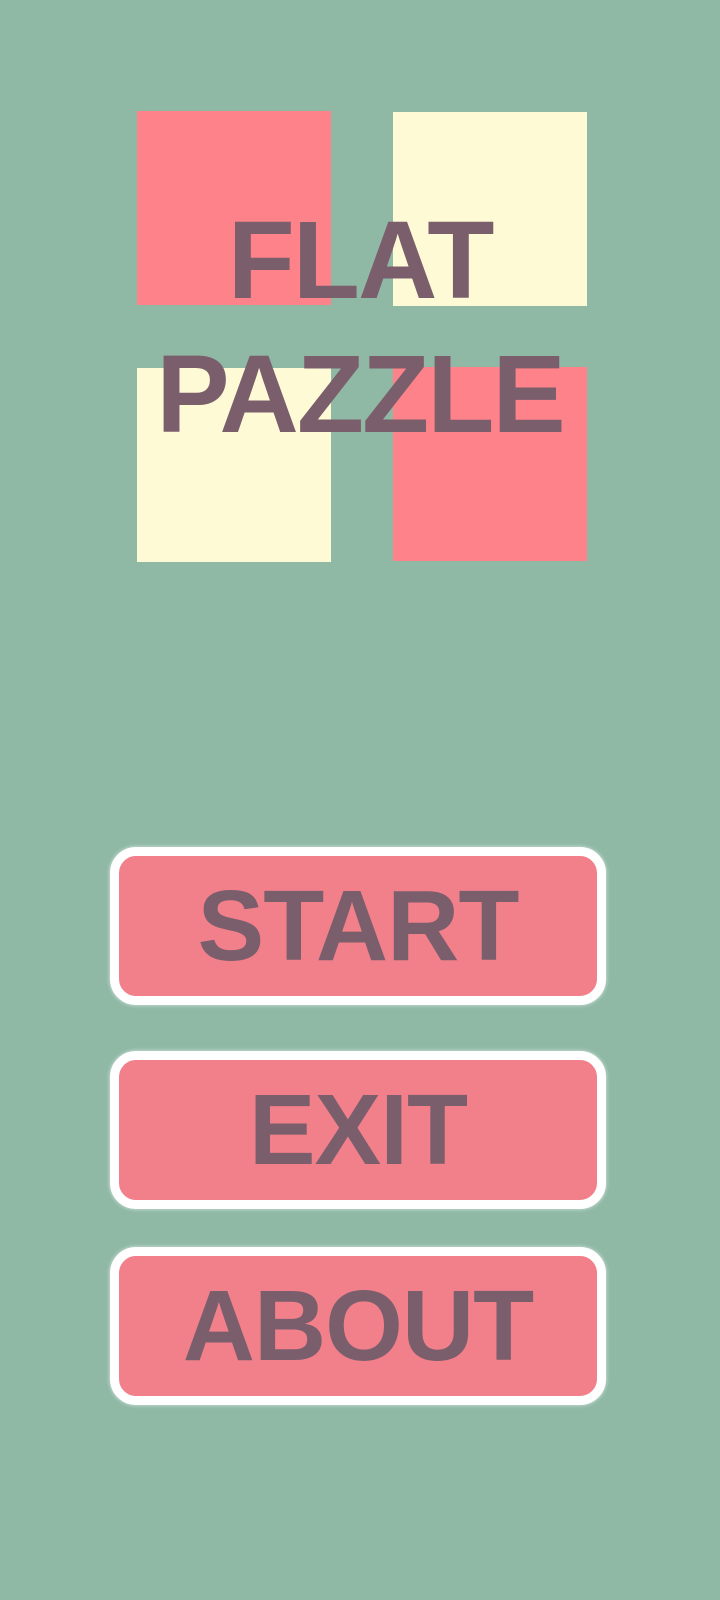 Image resolution: width=720 pixels, height=1600 pixels. I want to click on about-button: ABOUT, so click(358, 1326).